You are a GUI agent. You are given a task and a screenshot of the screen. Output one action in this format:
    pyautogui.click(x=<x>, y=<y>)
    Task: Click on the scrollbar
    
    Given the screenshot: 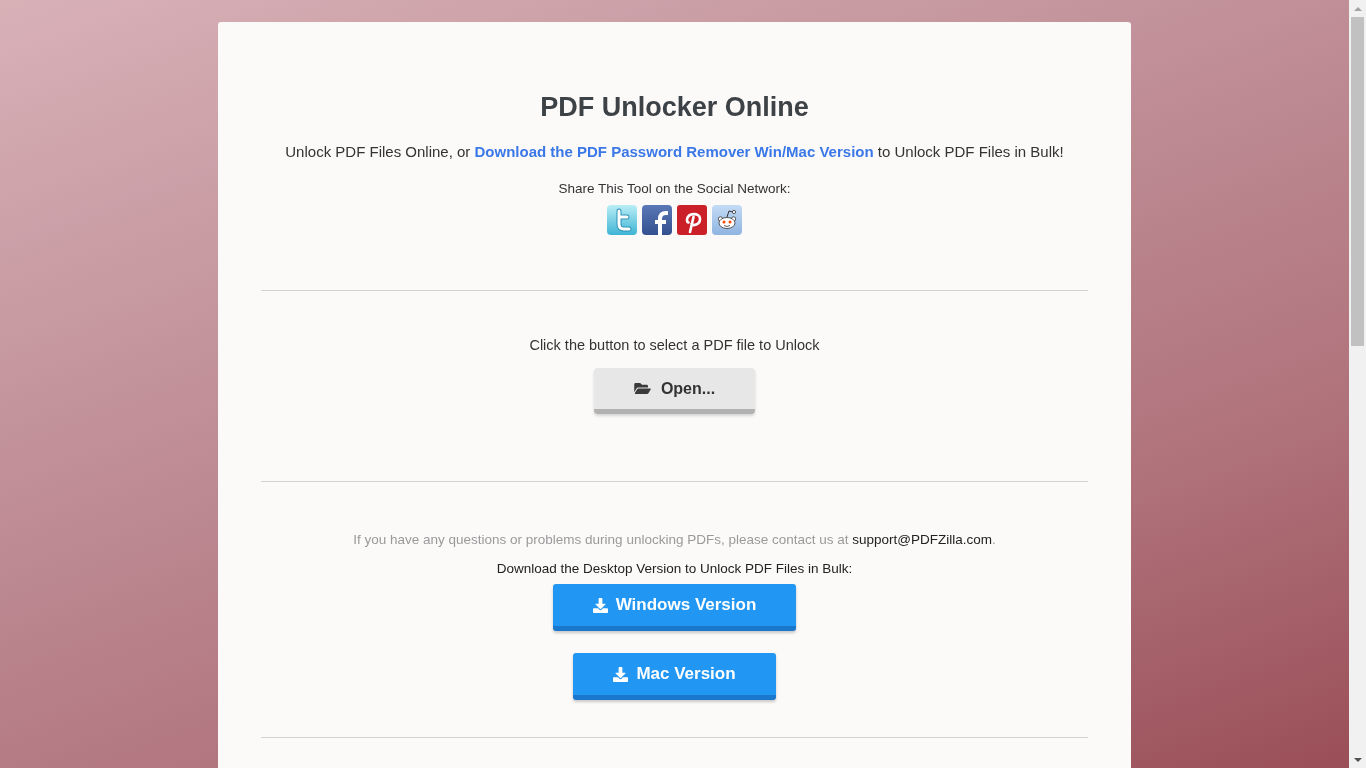 What is the action you would take?
    pyautogui.click(x=1357, y=384)
    